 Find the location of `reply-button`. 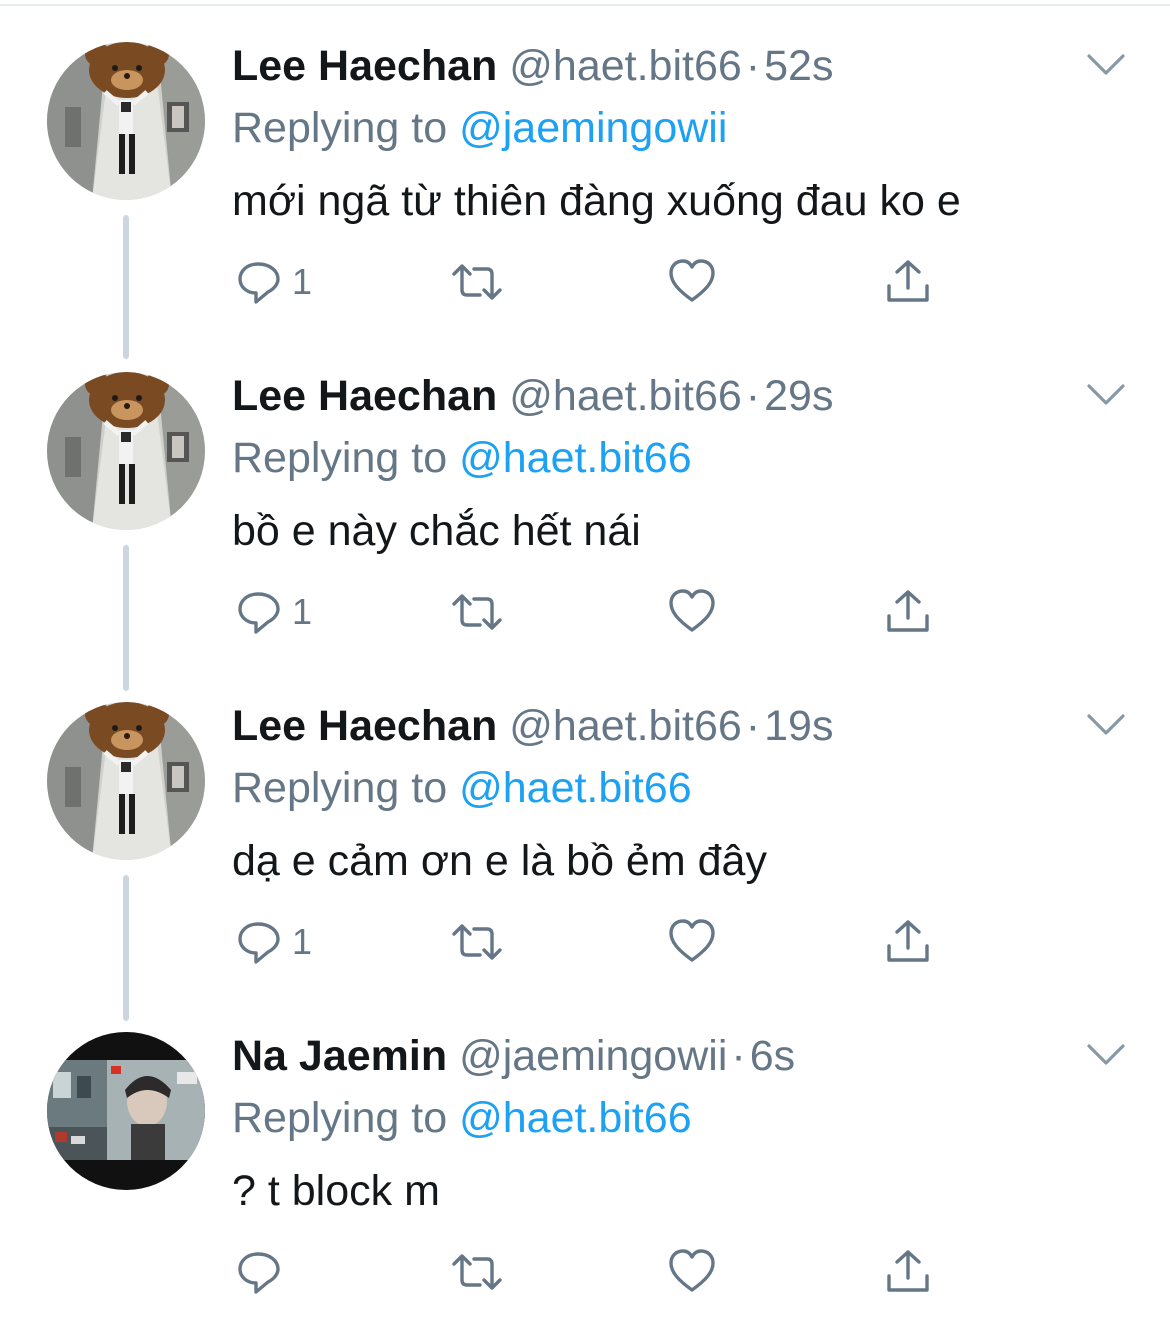

reply-button is located at coordinates (264, 1272).